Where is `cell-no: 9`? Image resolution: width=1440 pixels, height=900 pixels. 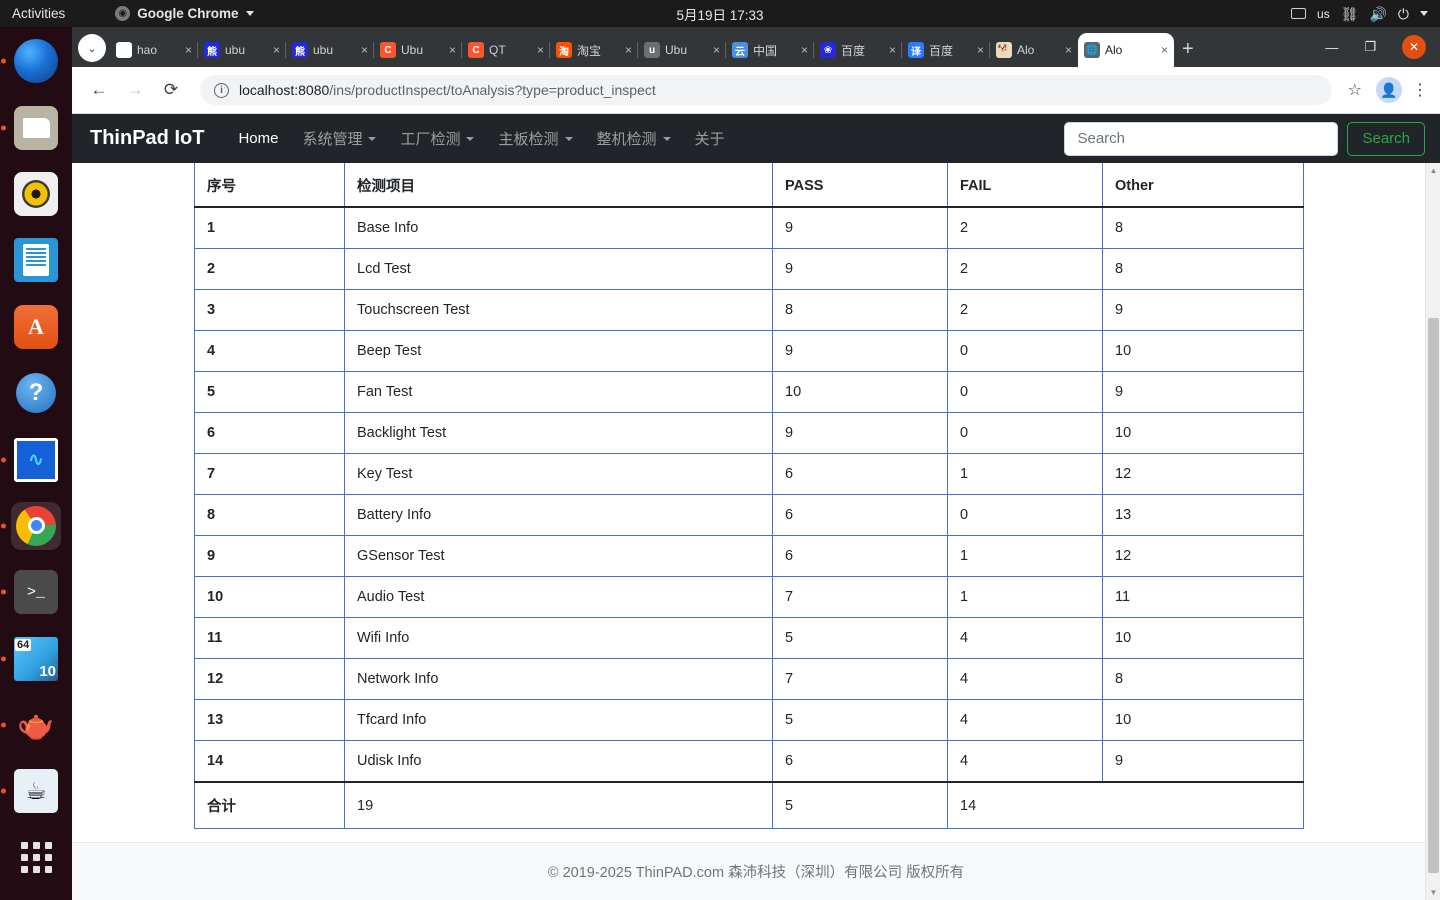 cell-no: 9 is located at coordinates (269, 556).